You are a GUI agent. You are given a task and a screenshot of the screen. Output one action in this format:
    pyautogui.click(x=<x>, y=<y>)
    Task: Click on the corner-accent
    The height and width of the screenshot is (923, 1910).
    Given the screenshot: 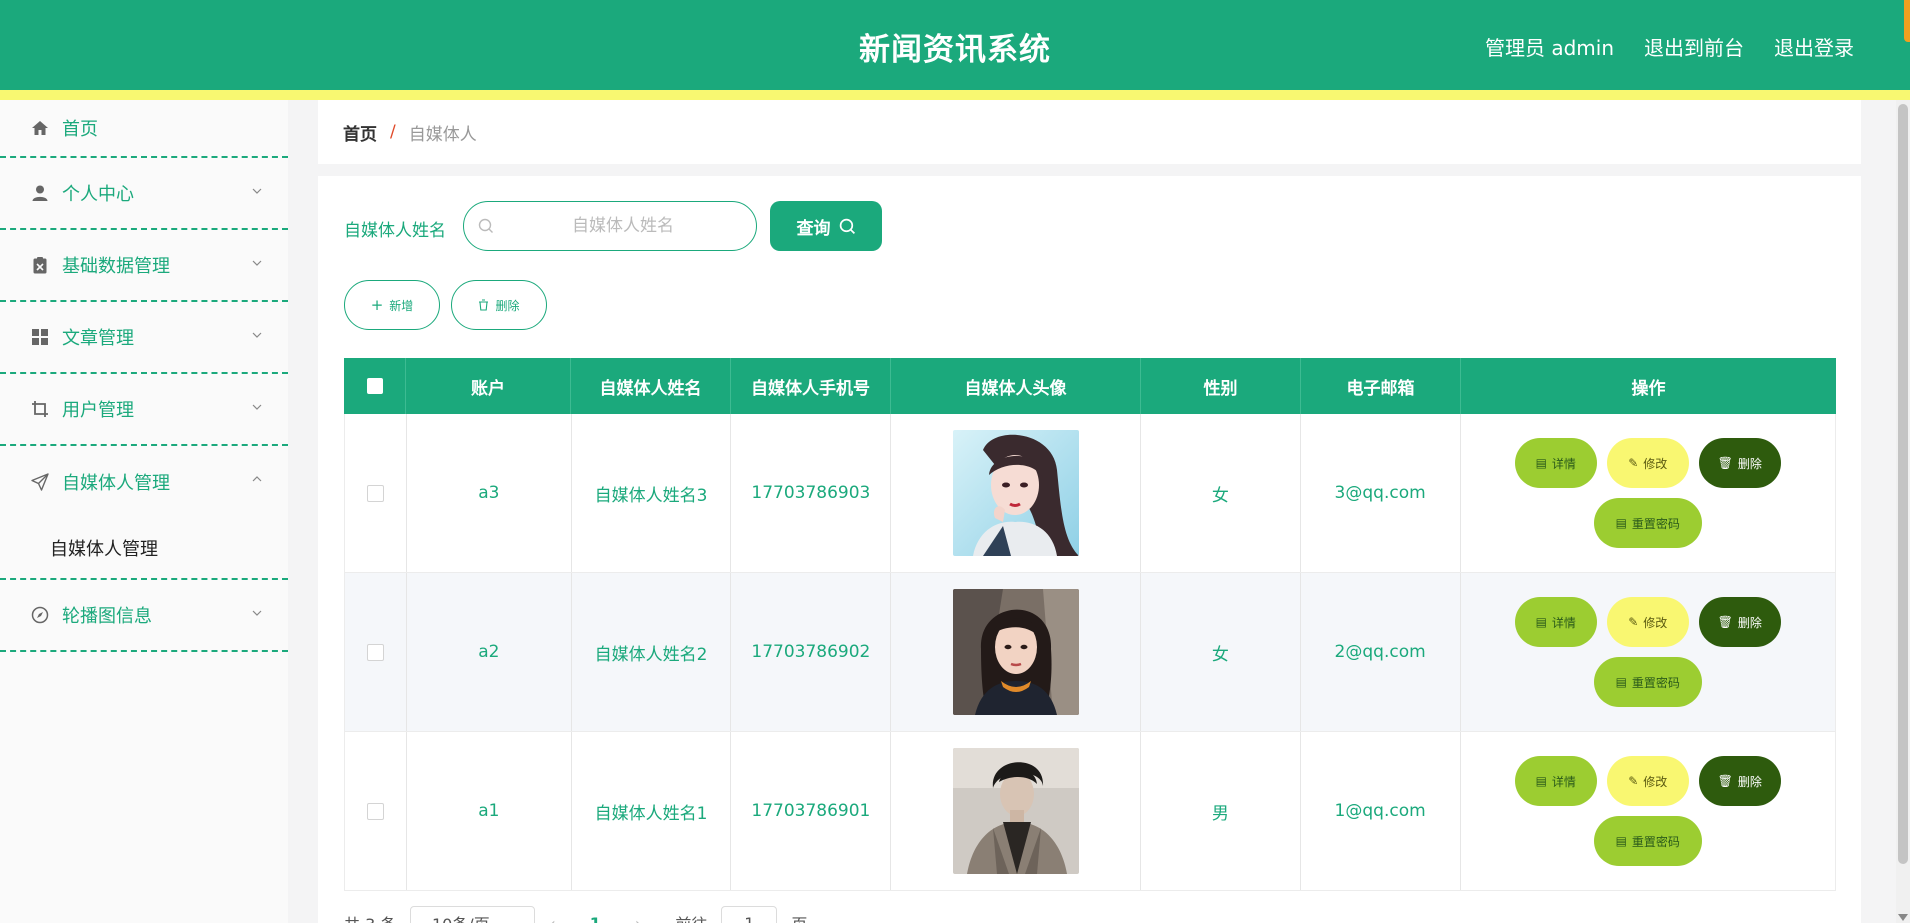 What is the action you would take?
    pyautogui.click(x=1907, y=21)
    